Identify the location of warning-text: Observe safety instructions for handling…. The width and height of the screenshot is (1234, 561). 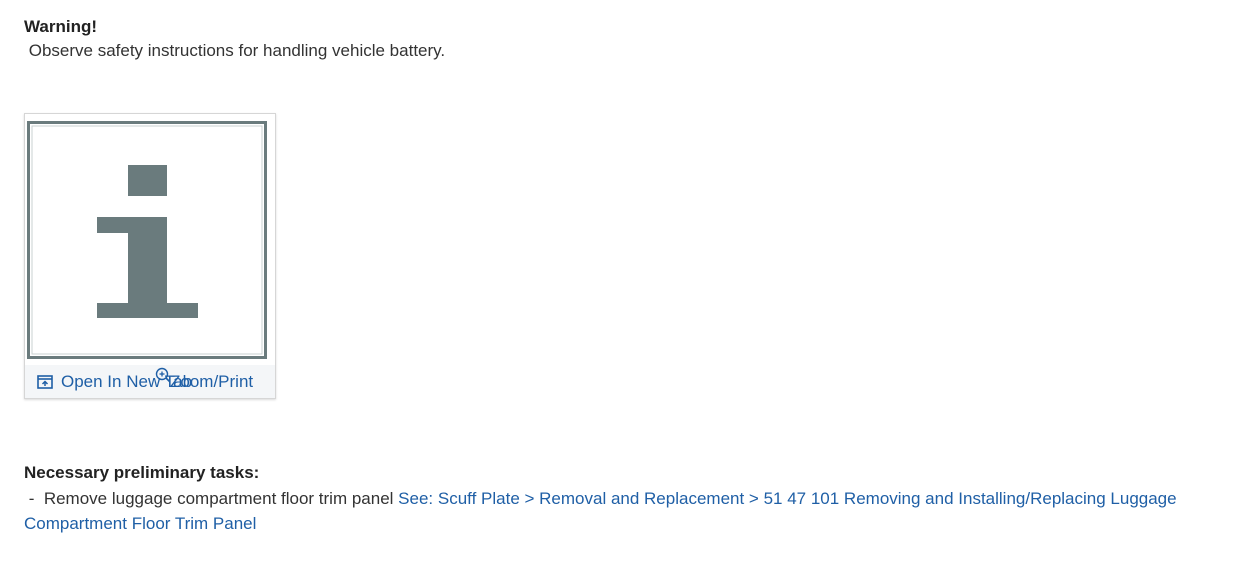
(235, 50).